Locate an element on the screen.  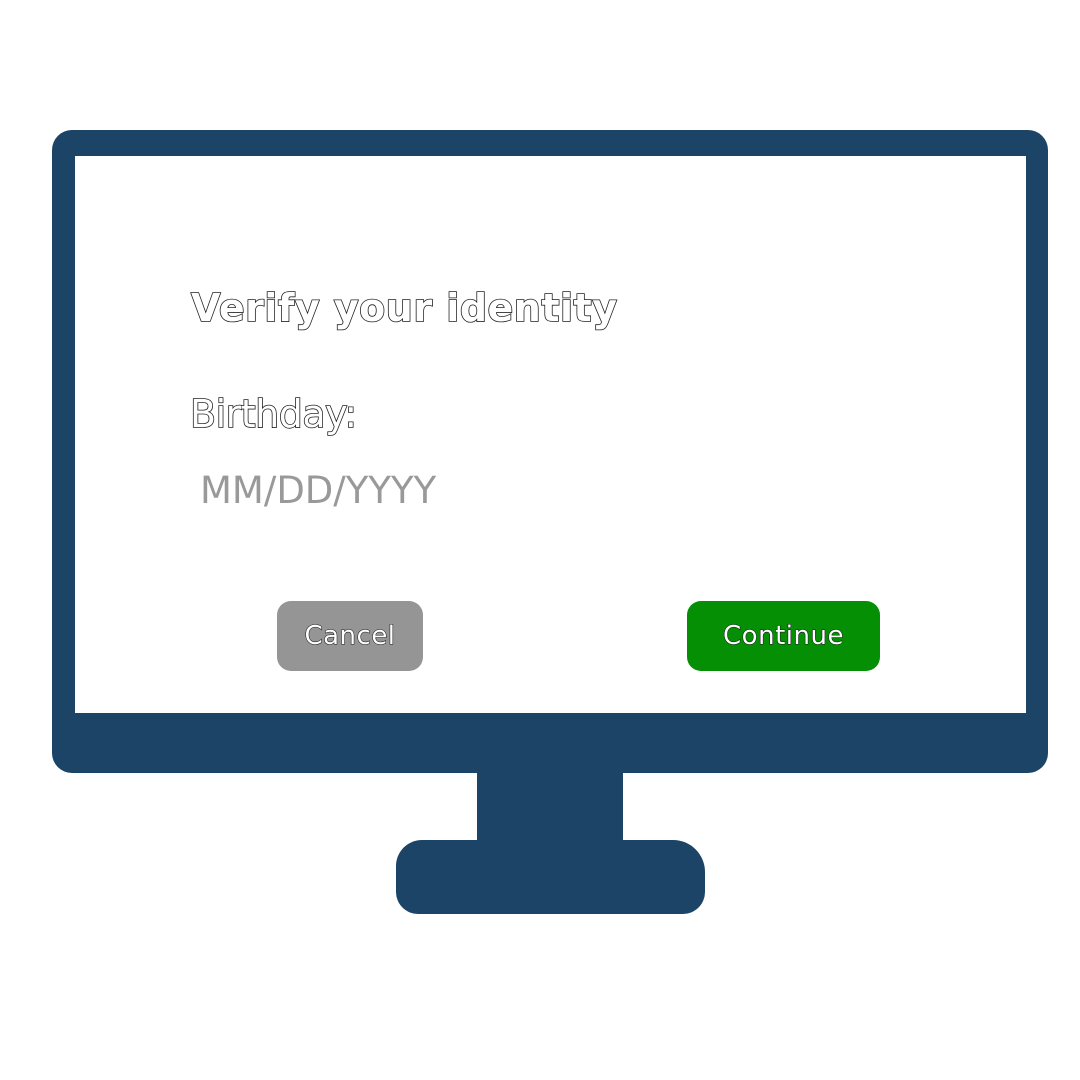
birthday-label: Birthday: is located at coordinates (273, 414).